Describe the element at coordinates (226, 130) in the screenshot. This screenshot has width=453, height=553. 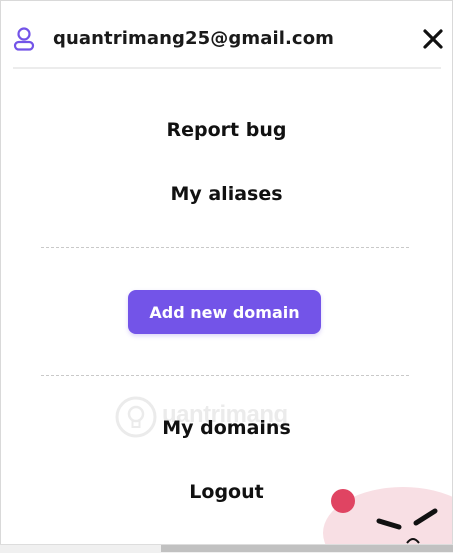
I see `report-bug-link: Report bug` at that location.